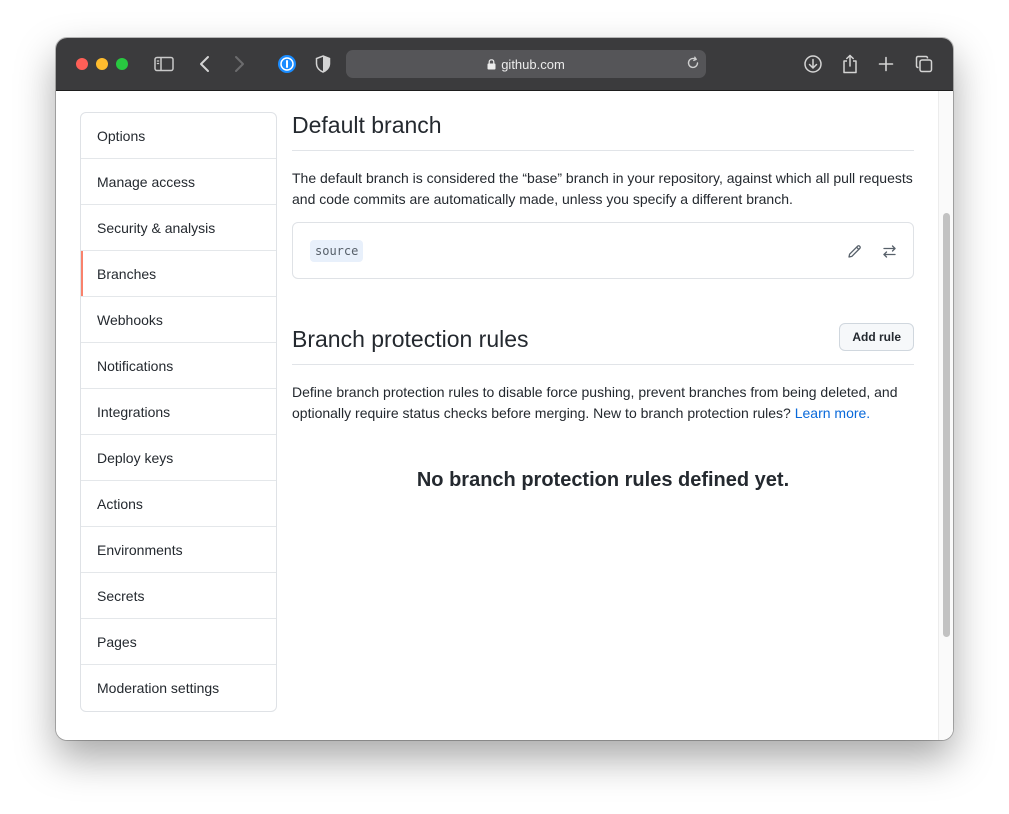  I want to click on sidebar-item-branches: Branches, so click(178, 274).